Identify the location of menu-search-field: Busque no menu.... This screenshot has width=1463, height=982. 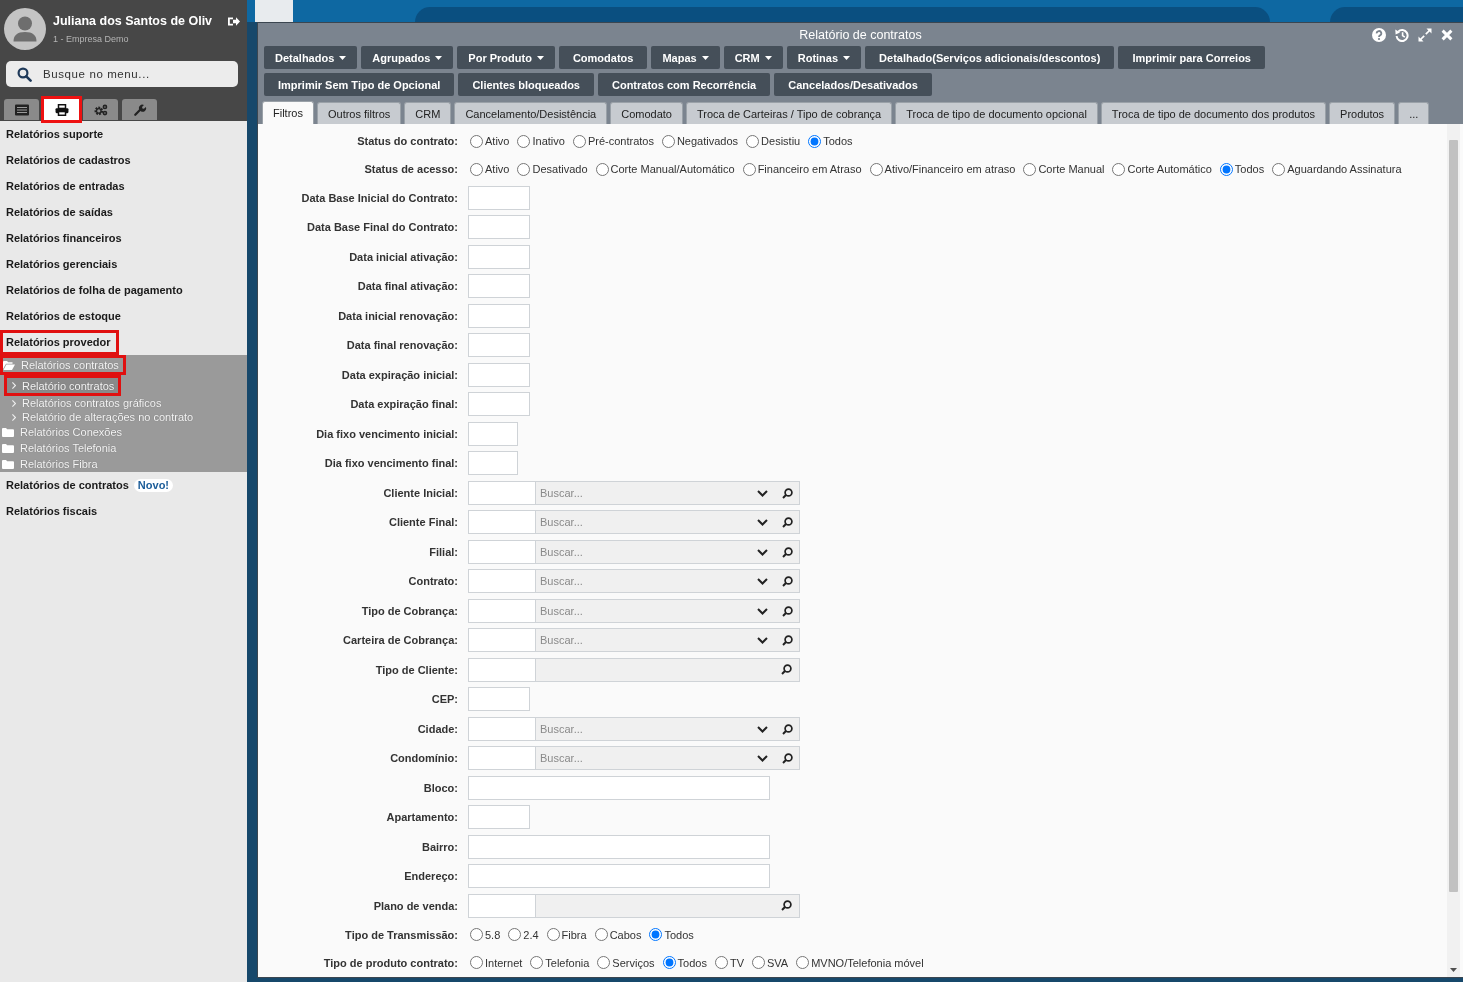
(122, 74).